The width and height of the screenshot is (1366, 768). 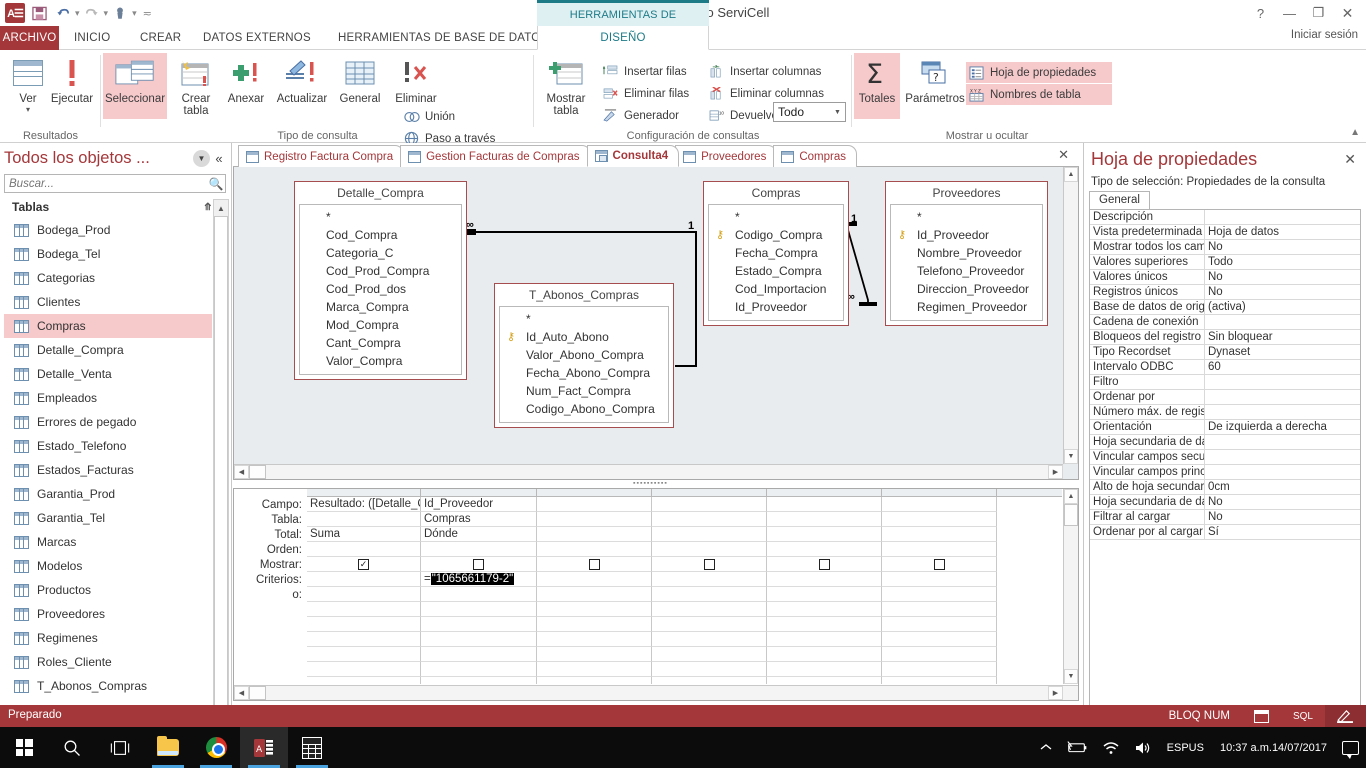 What do you see at coordinates (380, 307) in the screenshot?
I see `field-marca-compra: Marca_Compra` at bounding box center [380, 307].